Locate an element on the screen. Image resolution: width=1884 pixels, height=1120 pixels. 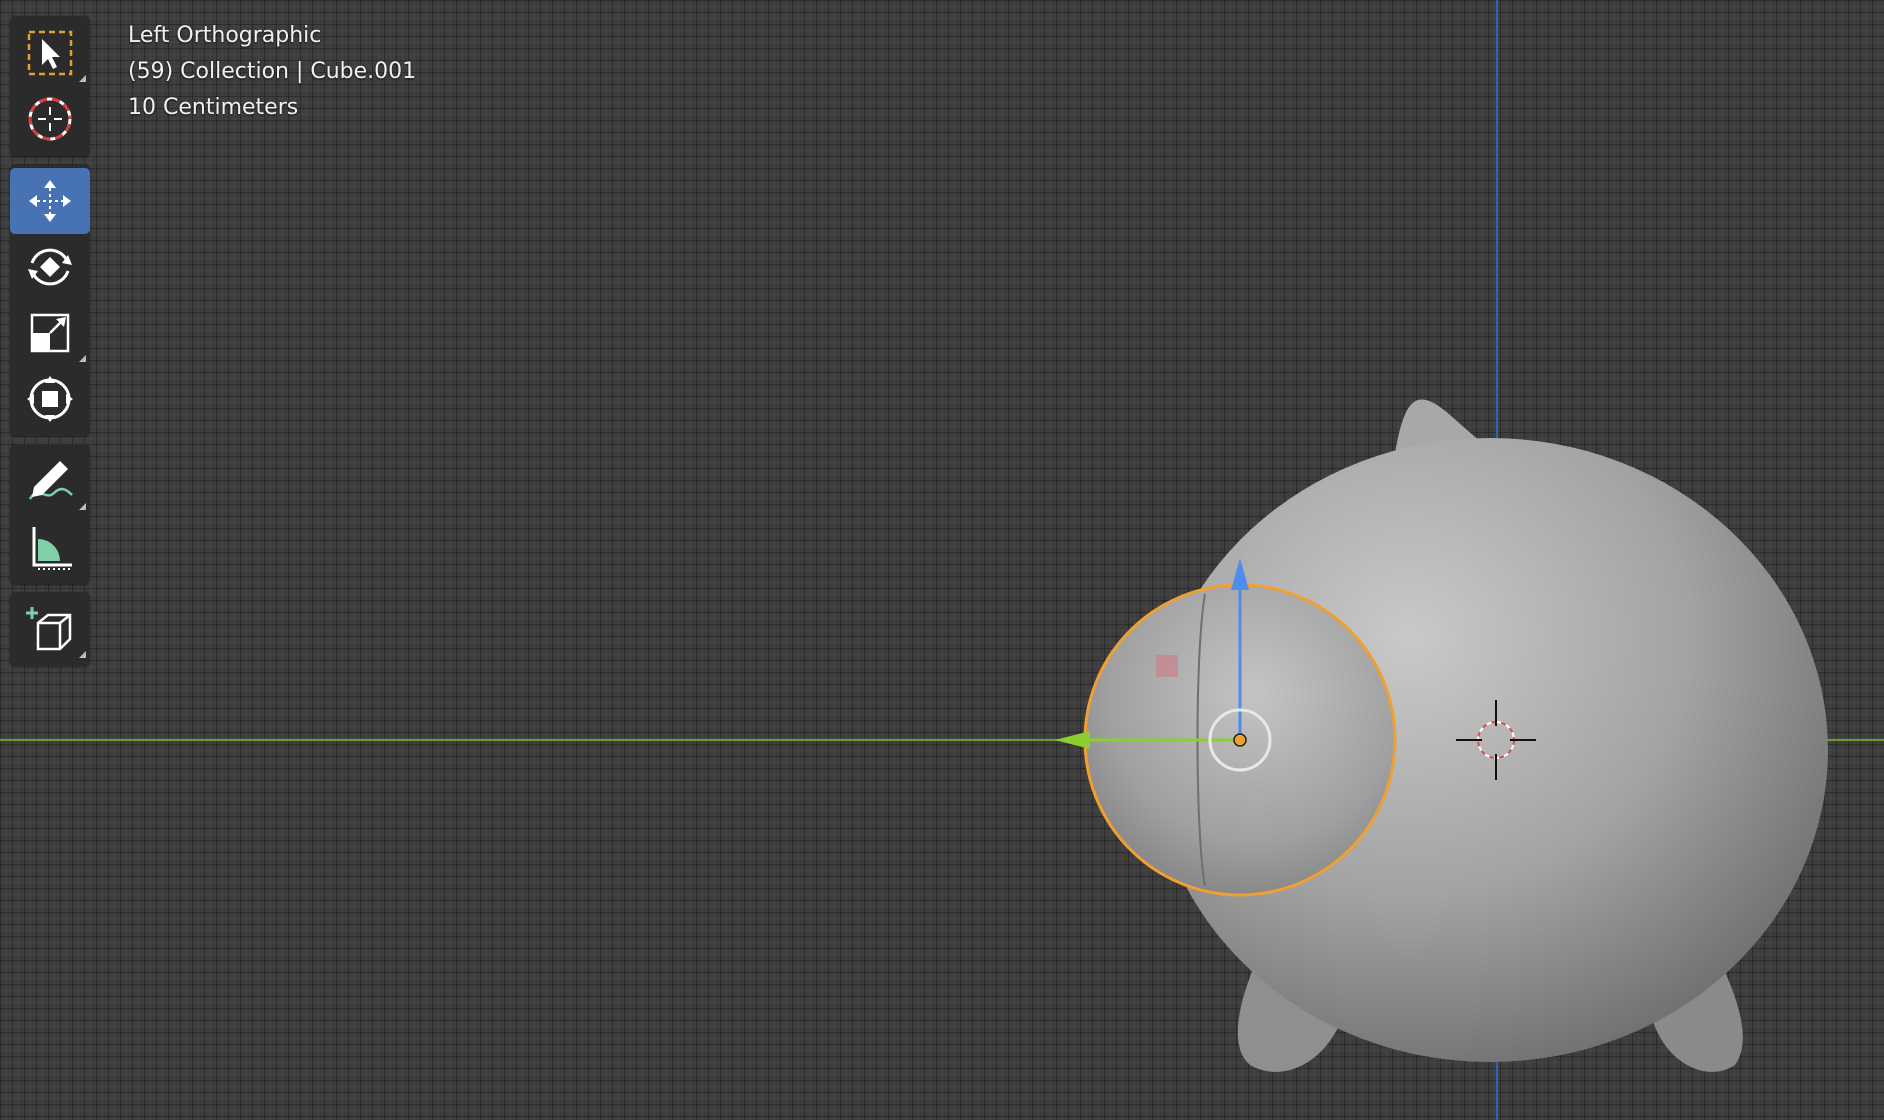
view-name: Left Orthographic is located at coordinates (225, 35).